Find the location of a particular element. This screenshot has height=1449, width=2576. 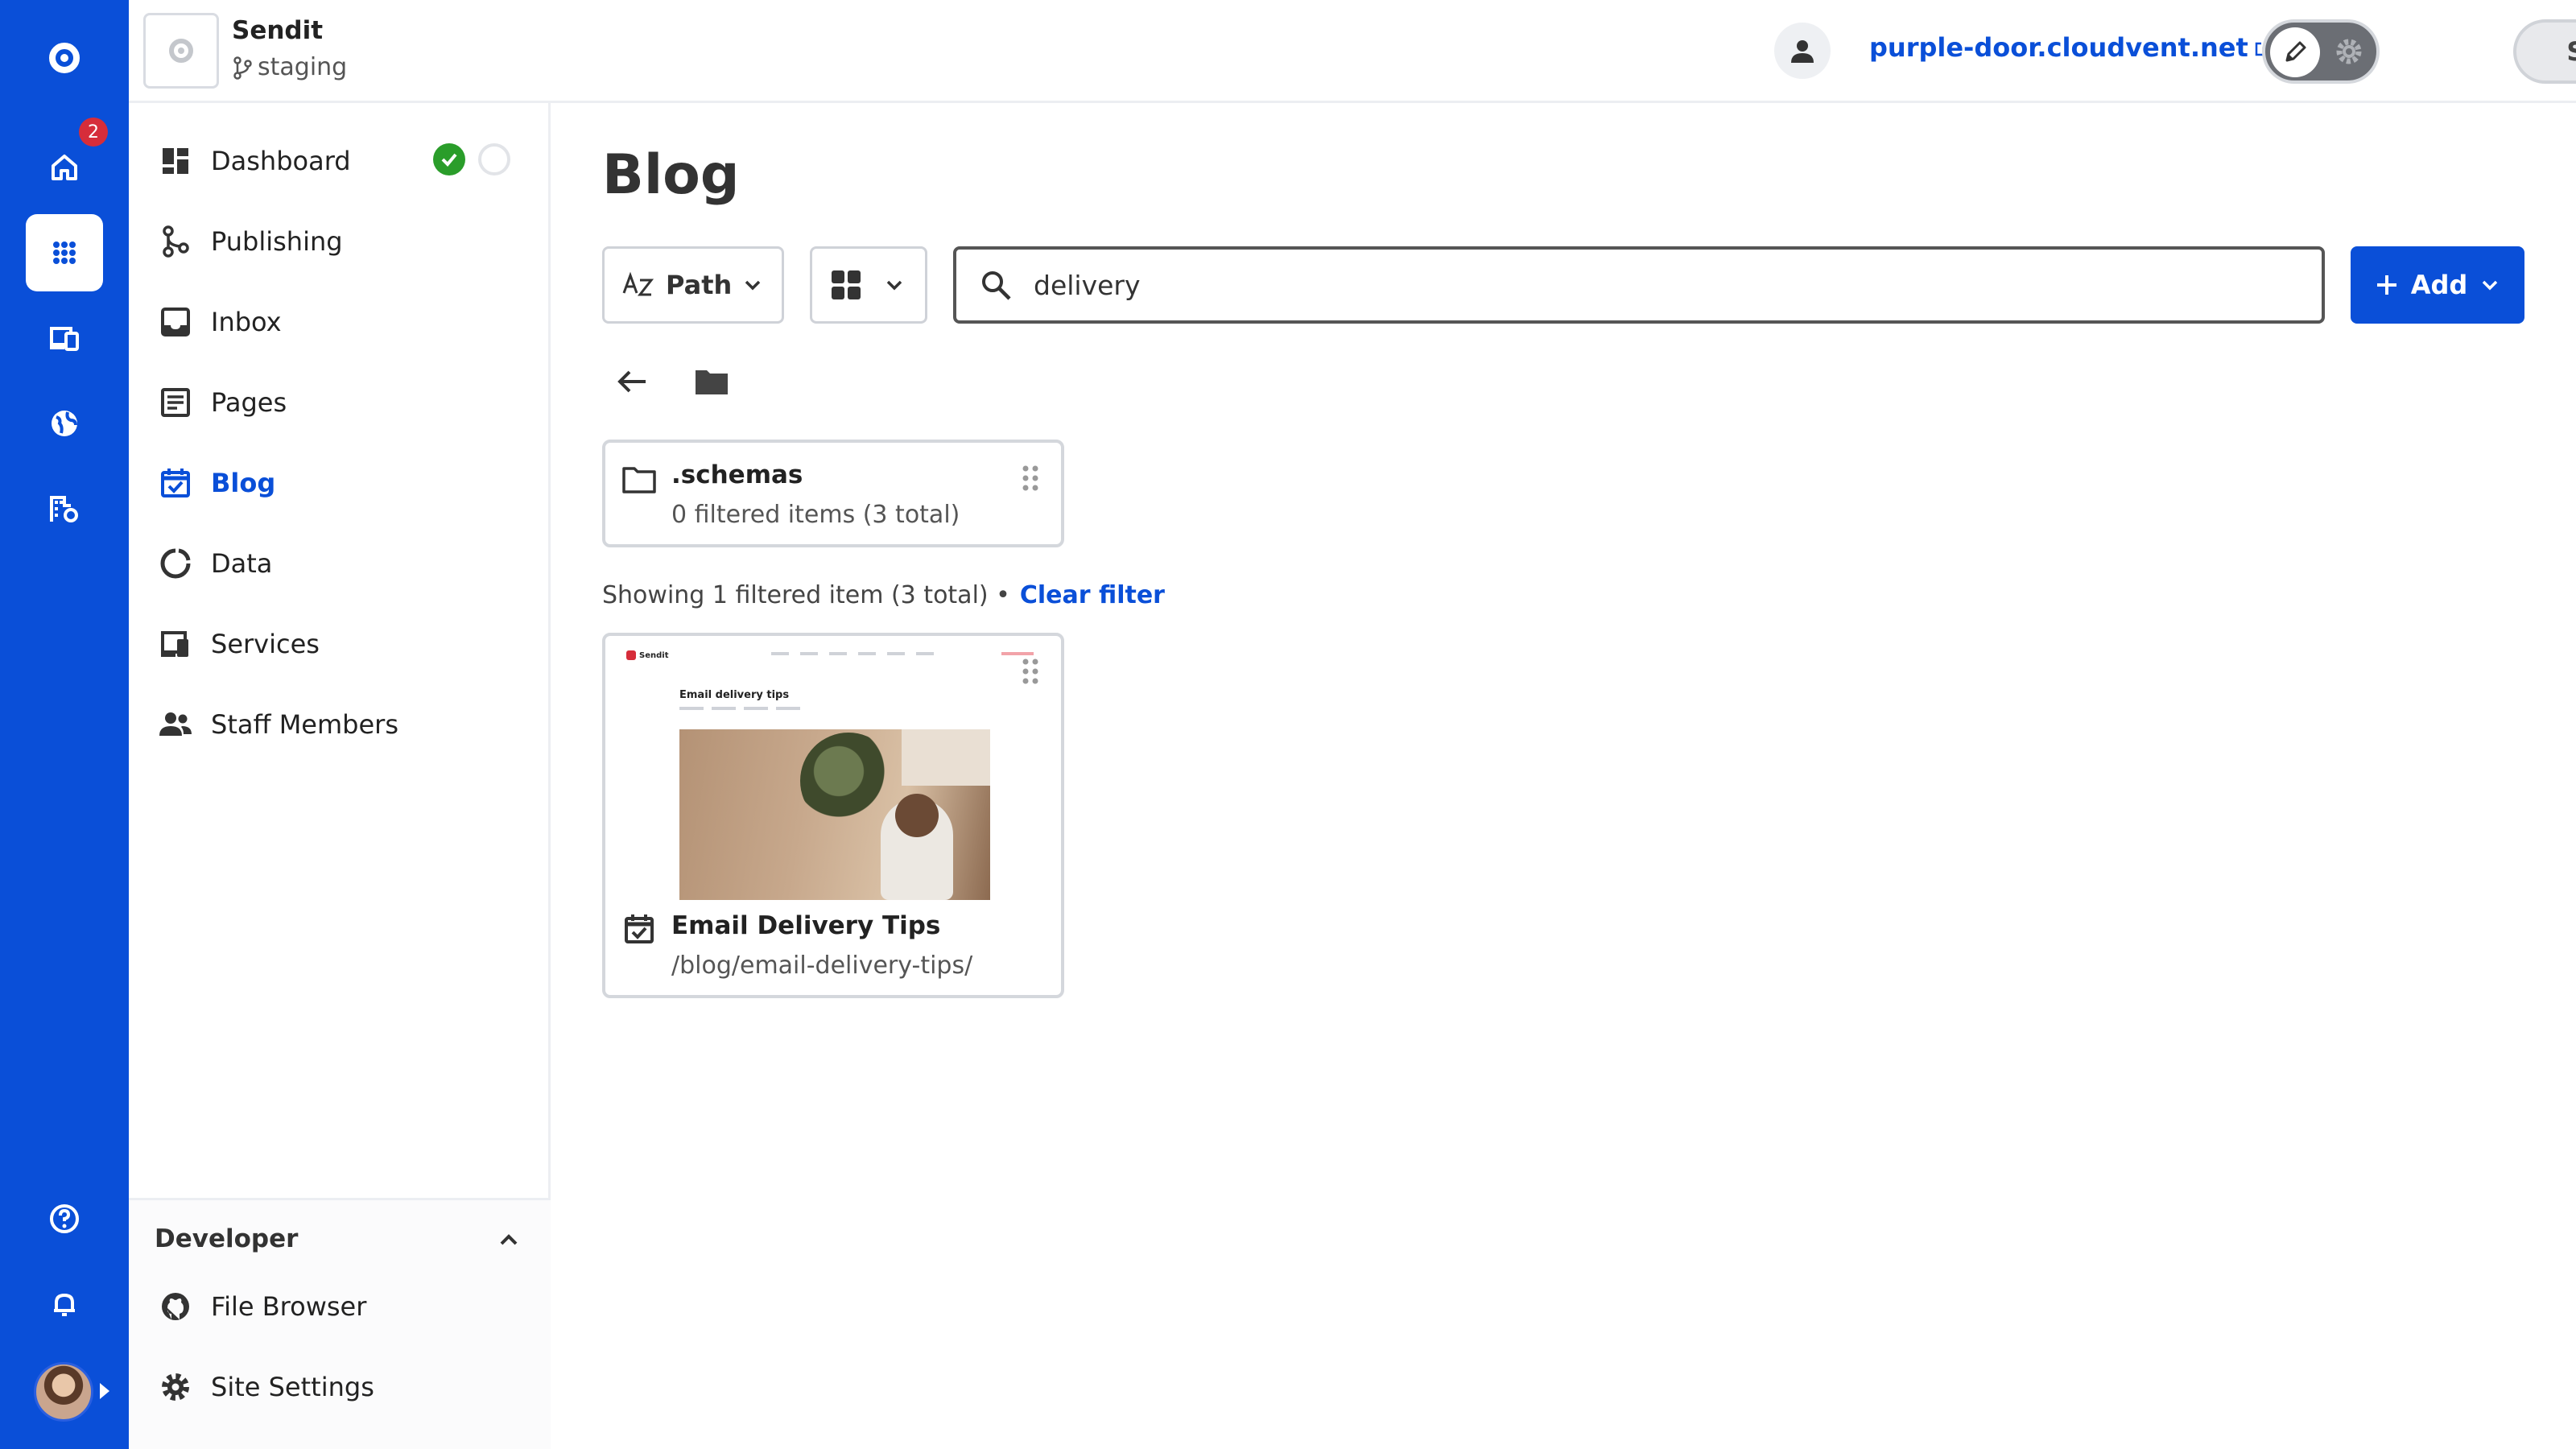

icon-rail: 2 is located at coordinates (64, 724).